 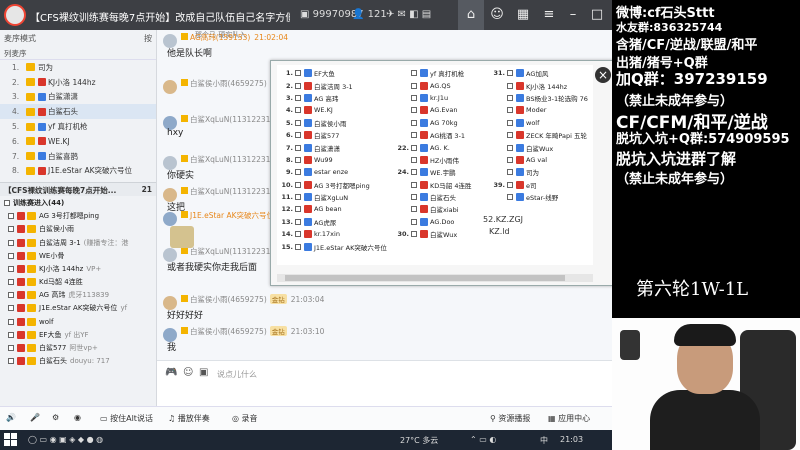 What do you see at coordinates (78, 97) in the screenshot?
I see `mic-queue-row: 3. 白鲨潇潇` at bounding box center [78, 97].